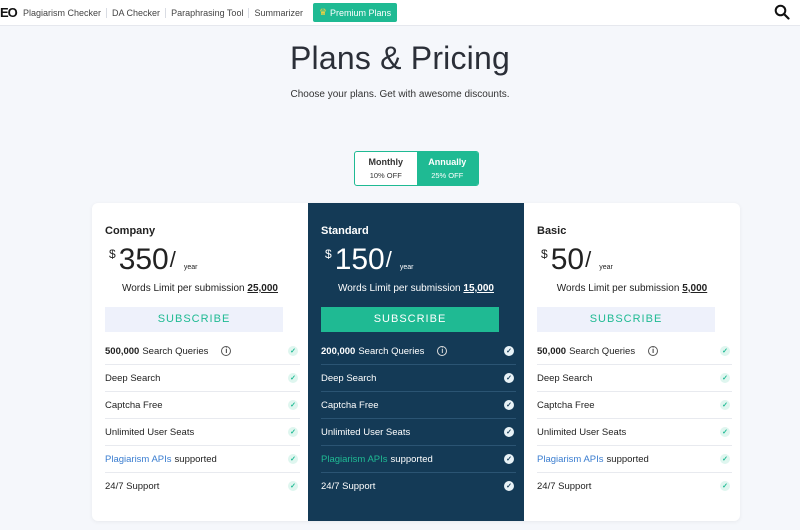  What do you see at coordinates (122, 351) in the screenshot?
I see `feature-queries-count: 500,000` at bounding box center [122, 351].